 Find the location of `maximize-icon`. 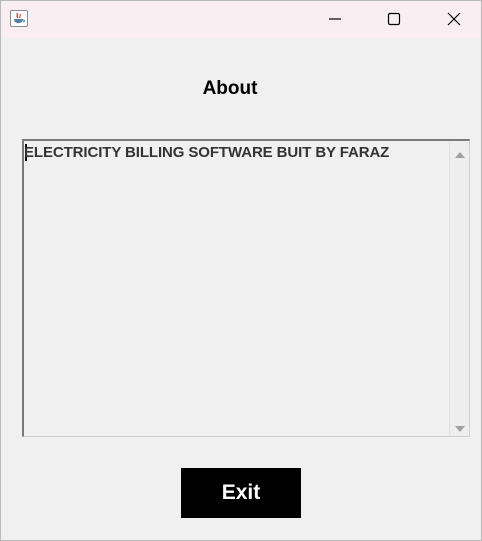

maximize-icon is located at coordinates (394, 19).